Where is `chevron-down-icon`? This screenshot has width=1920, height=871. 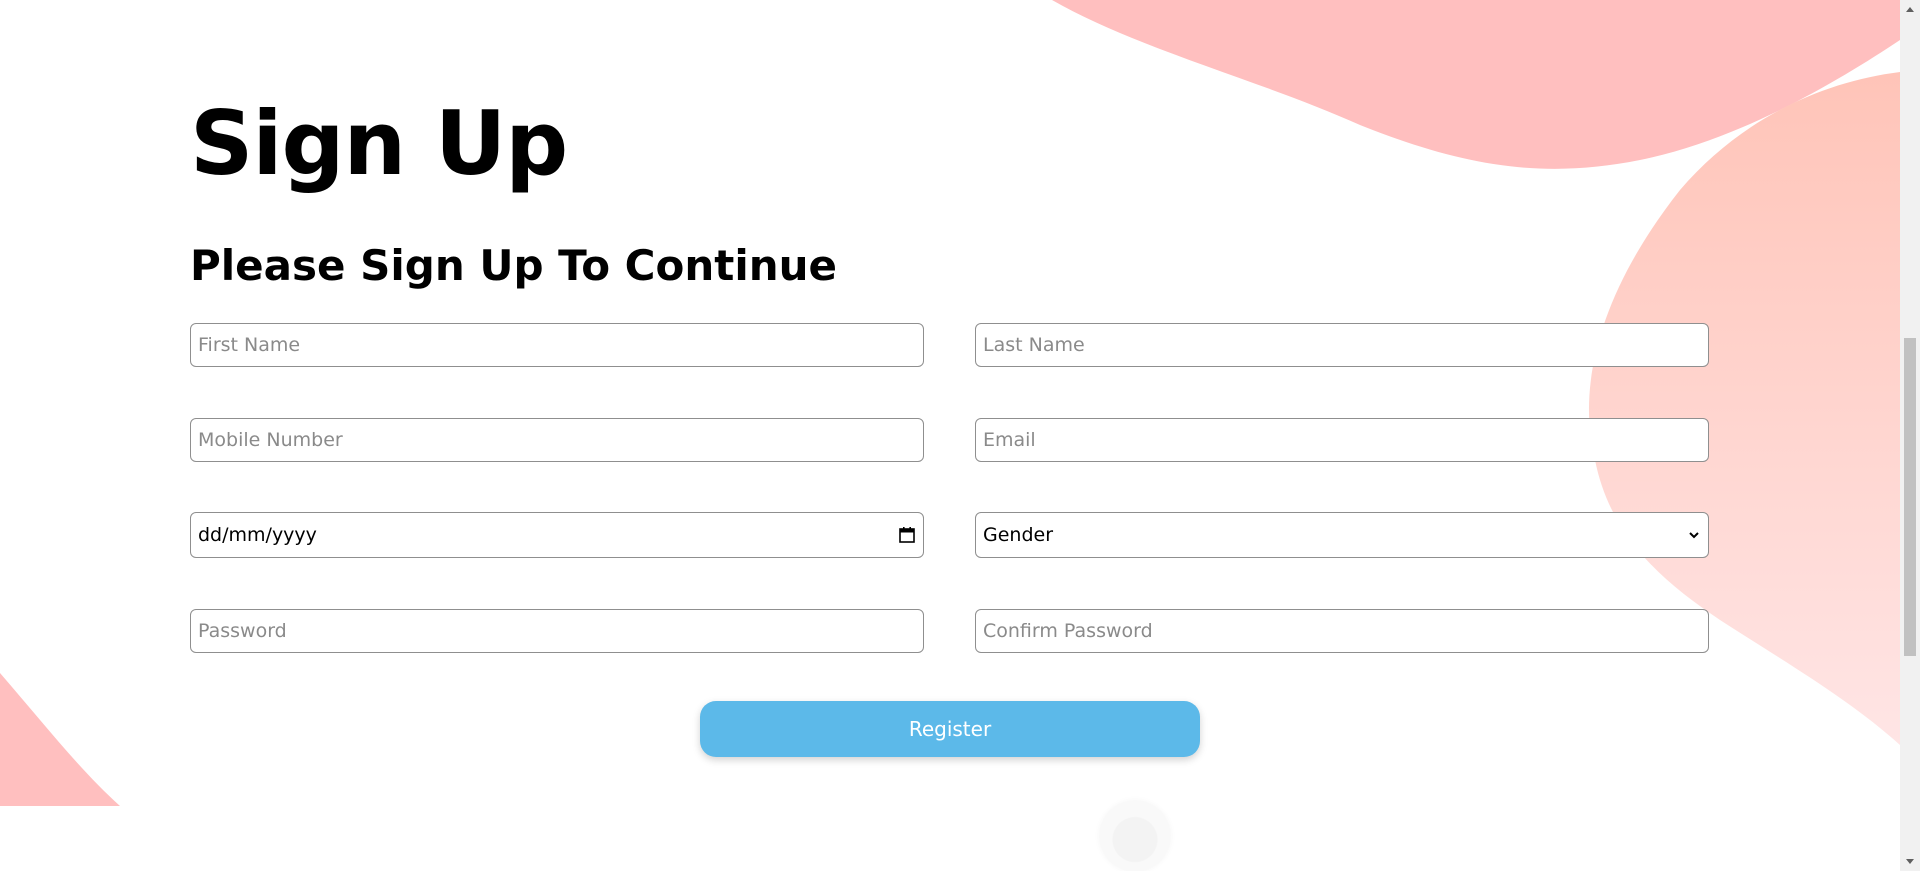
chevron-down-icon is located at coordinates (1694, 535).